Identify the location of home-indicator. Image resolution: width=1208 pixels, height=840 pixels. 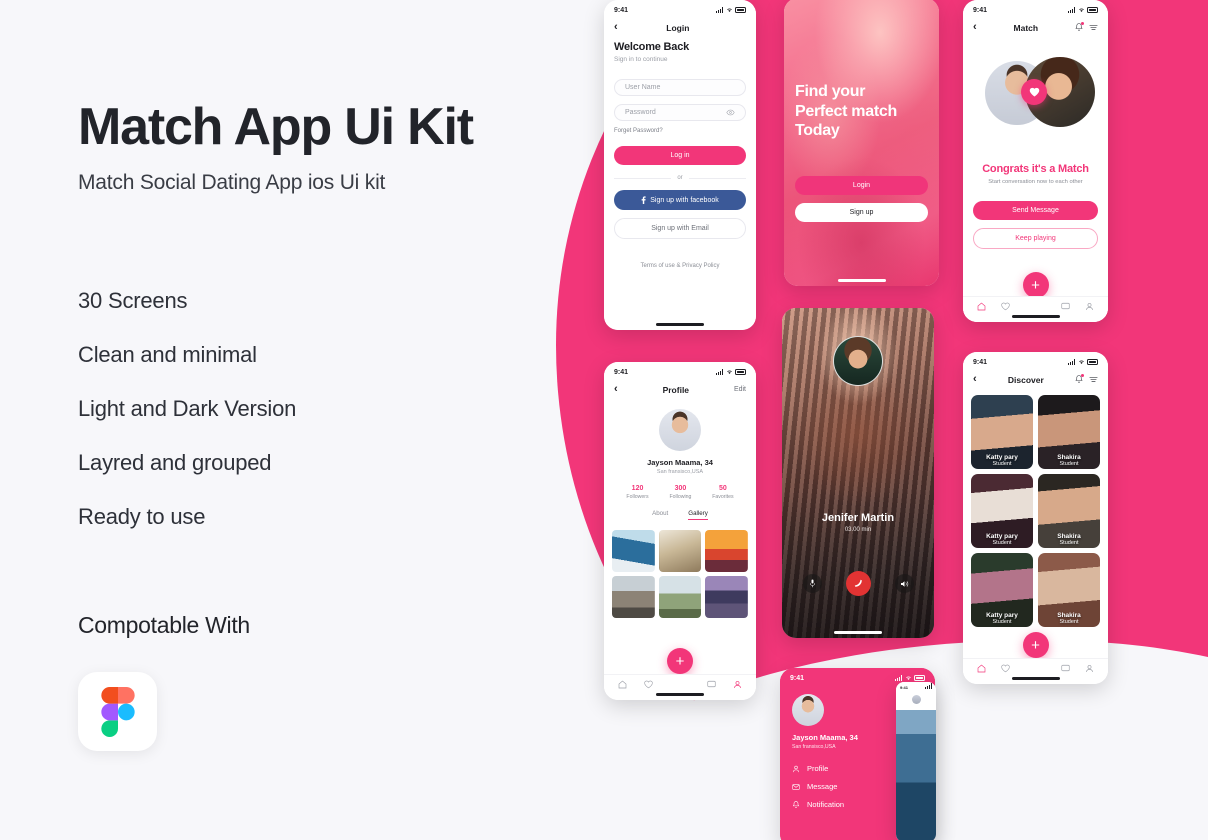
(1035, 678).